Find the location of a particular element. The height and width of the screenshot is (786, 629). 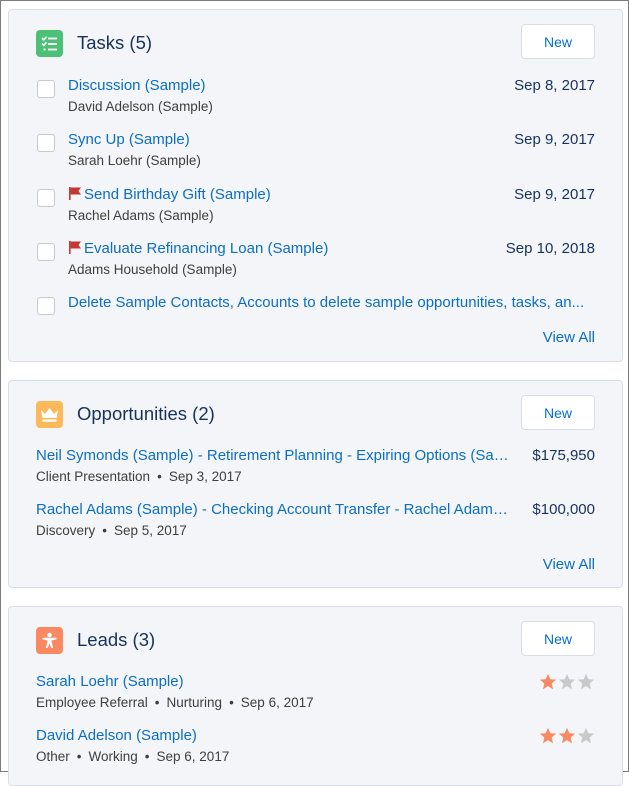

leads-card-header: Leads (3) is located at coordinates (95, 640).